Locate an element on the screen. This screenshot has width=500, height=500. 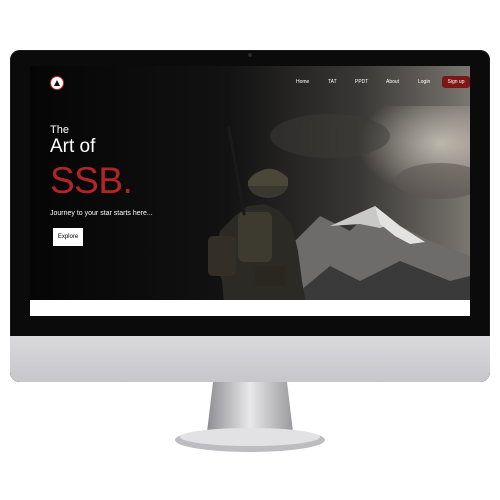
nav-link-home: Home is located at coordinates (302, 82).